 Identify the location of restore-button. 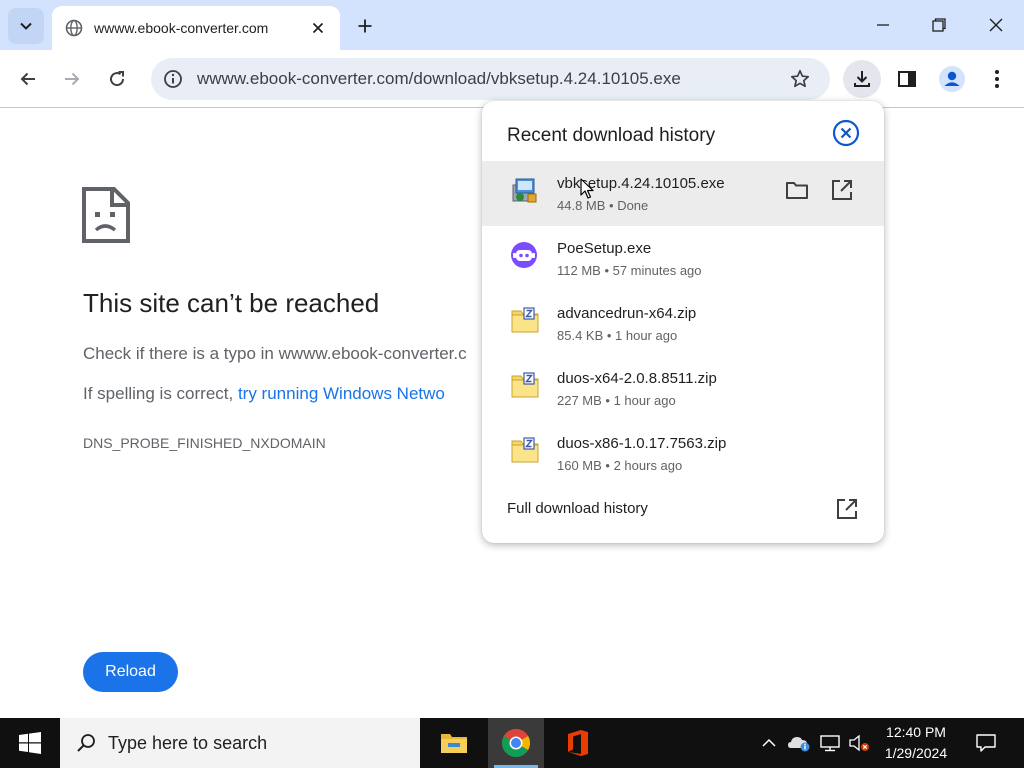
(939, 25).